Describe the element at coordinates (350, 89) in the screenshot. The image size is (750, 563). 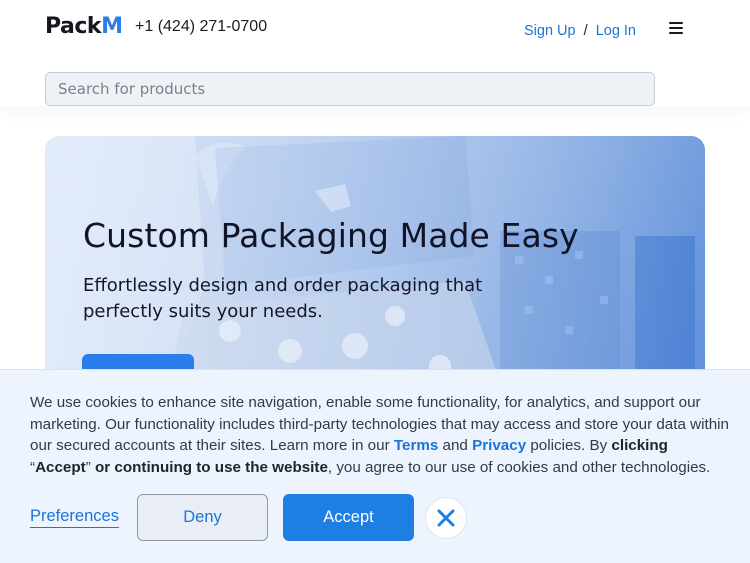
I see `search-input` at that location.